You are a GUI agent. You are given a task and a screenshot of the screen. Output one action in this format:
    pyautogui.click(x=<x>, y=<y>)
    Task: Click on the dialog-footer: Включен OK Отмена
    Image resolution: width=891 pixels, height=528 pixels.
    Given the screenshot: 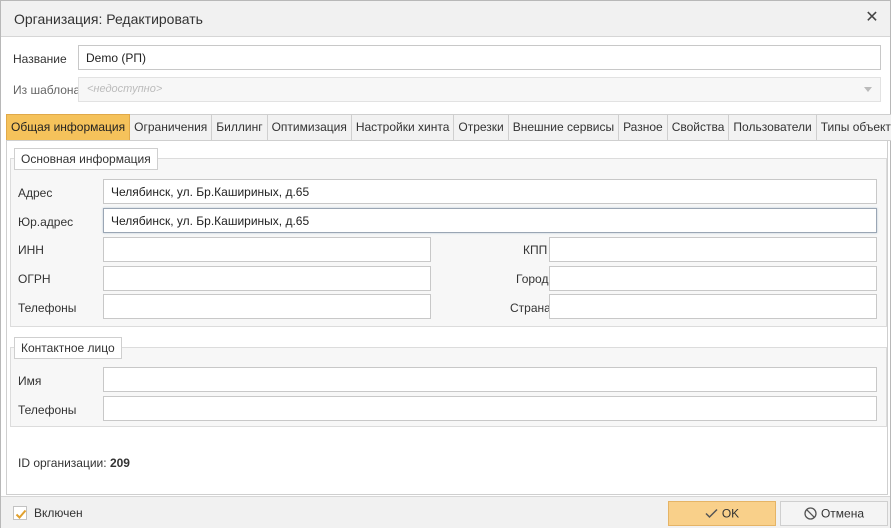 What is the action you would take?
    pyautogui.click(x=445, y=512)
    